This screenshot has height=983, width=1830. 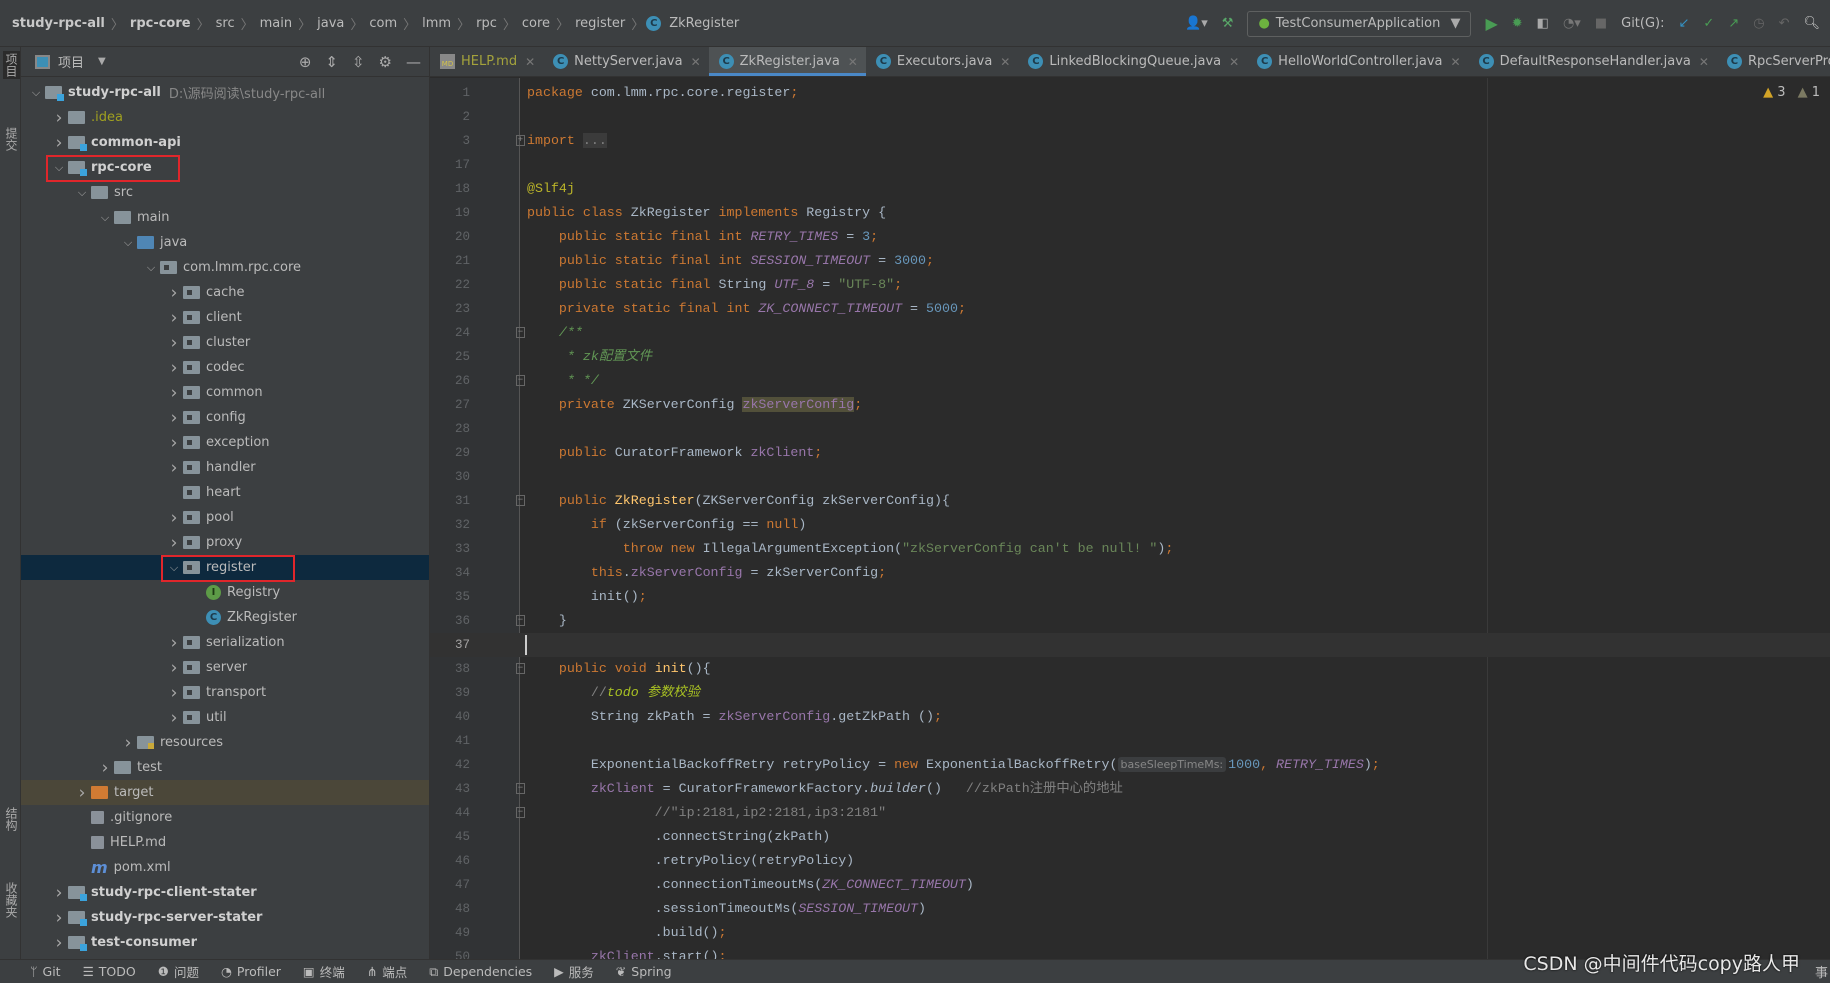 I want to click on code-line: 34 this.zkServerConfig = zkServerConfig;, so click(x=1130, y=573).